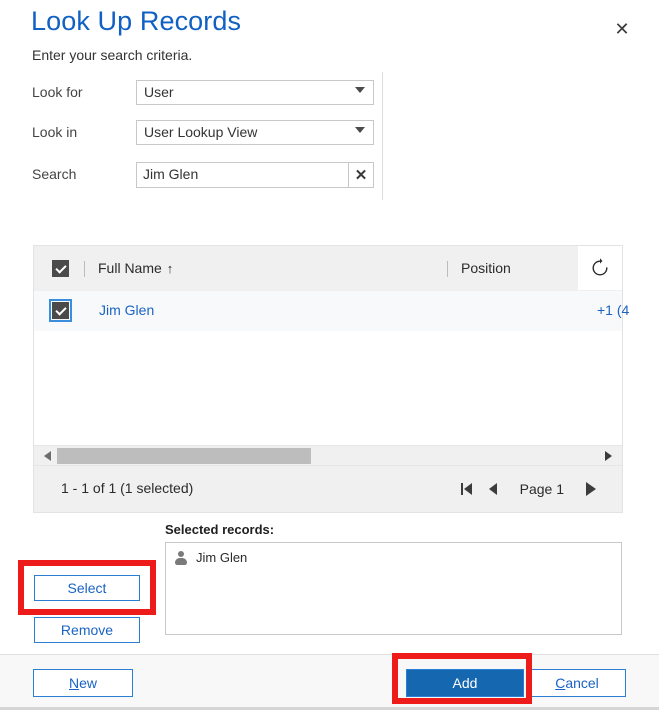 This screenshot has width=659, height=710. Describe the element at coordinates (328, 488) in the screenshot. I see `grid-pager: 1 - 1 of 1 (1 selected) Page 1` at that location.